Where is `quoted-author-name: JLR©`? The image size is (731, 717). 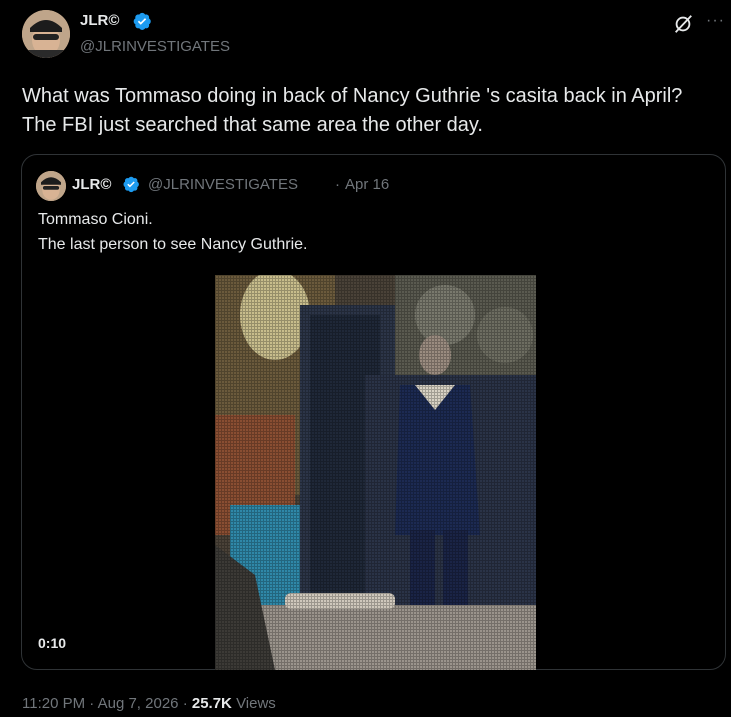
quoted-author-name: JLR© is located at coordinates (91, 184).